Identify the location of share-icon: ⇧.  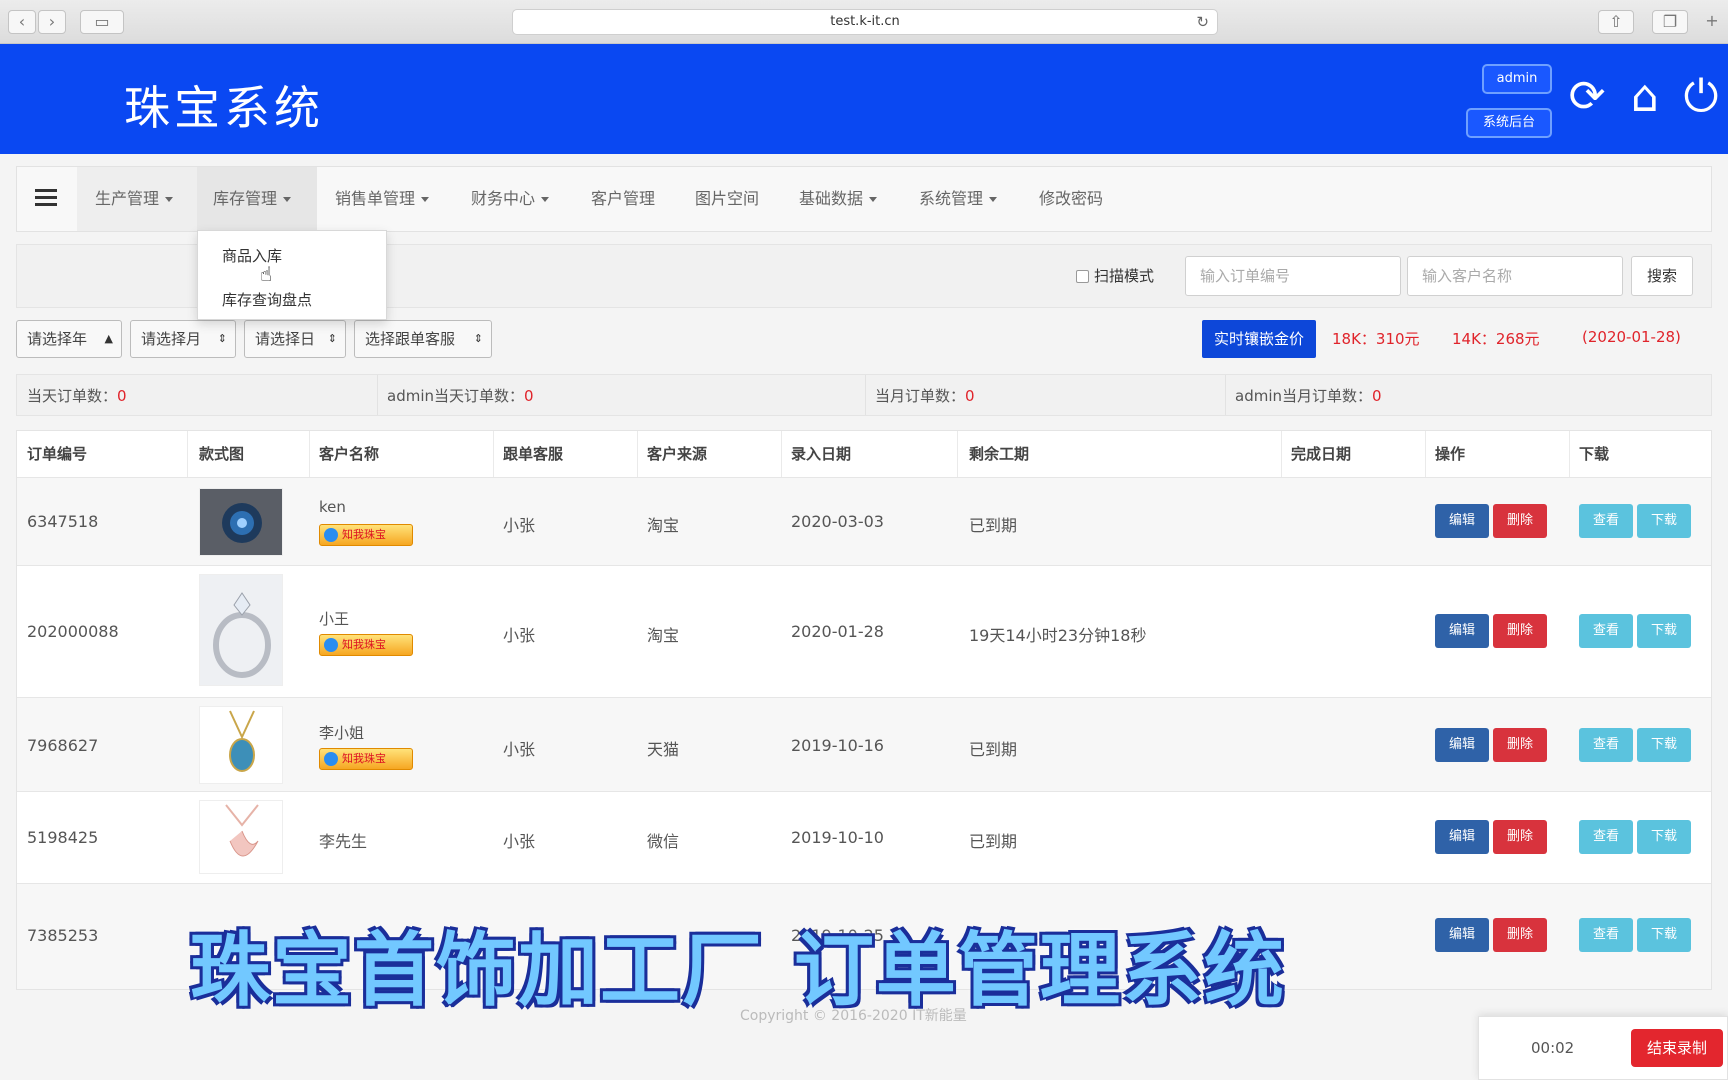
(1616, 22).